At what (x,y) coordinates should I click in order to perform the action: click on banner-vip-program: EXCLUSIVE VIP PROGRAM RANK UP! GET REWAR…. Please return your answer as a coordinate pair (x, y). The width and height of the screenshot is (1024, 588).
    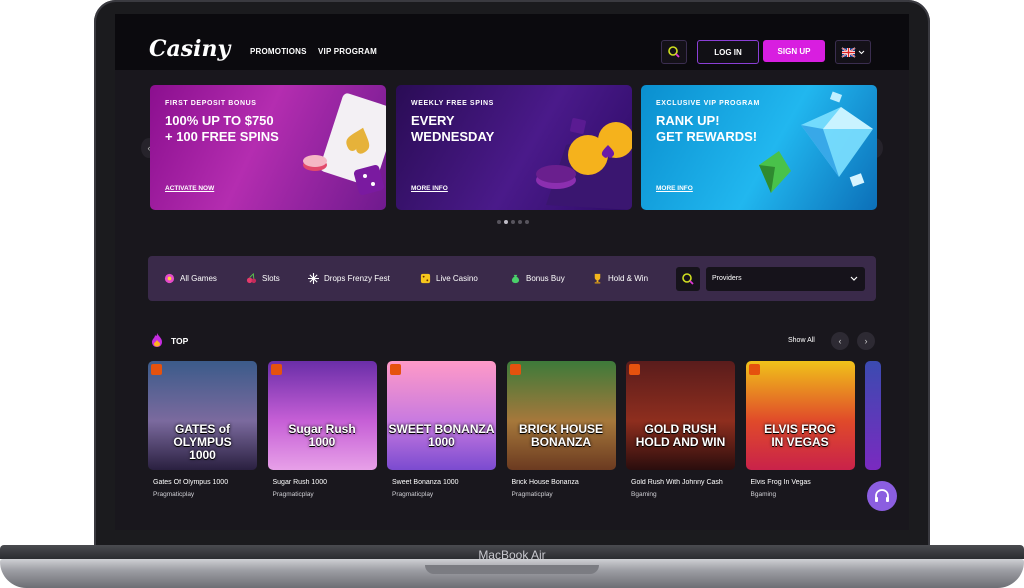
    Looking at the image, I should click on (759, 147).